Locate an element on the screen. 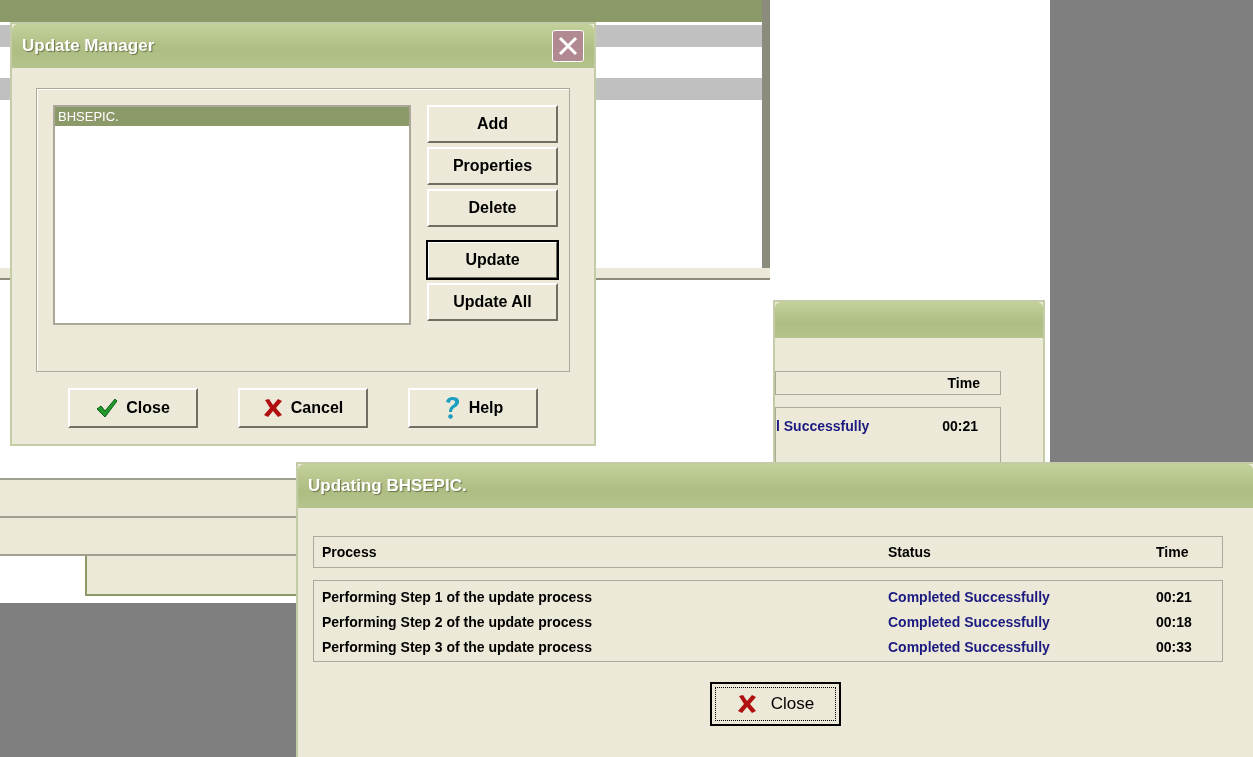  close-button is located at coordinates (568, 46).